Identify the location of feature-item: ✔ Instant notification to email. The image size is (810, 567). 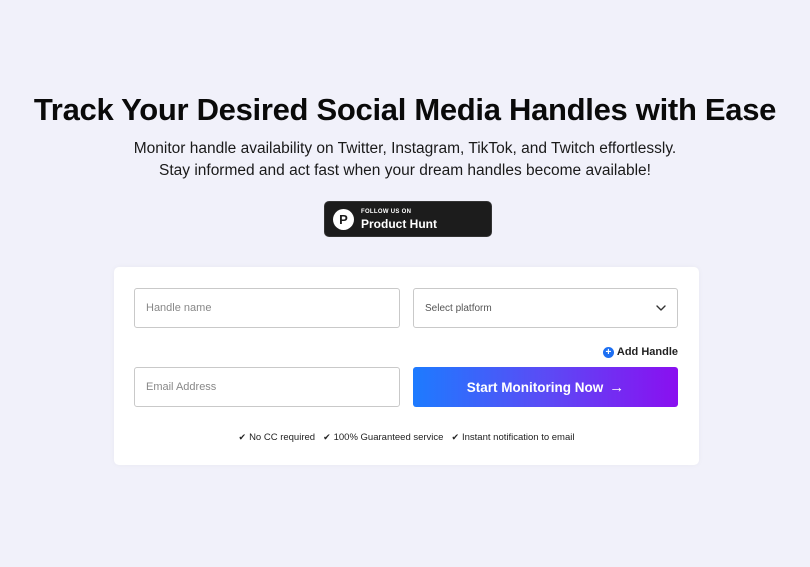
(512, 437).